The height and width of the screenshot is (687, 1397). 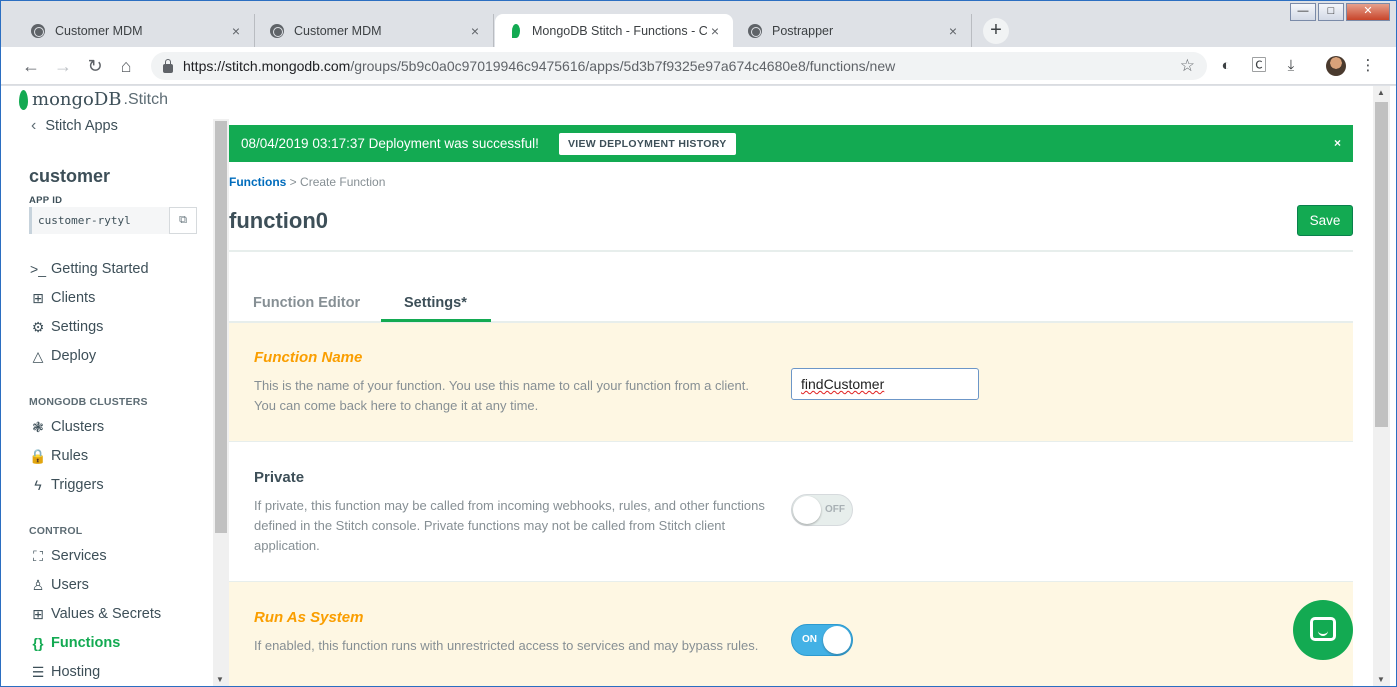 I want to click on brand-stitch: .Stitch, so click(x=145, y=99).